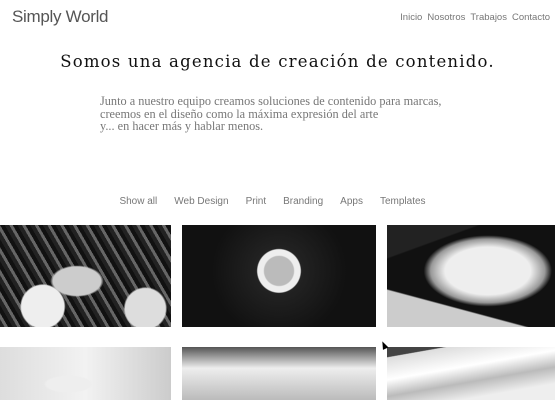  I want to click on filter-templates: Templates, so click(403, 201).